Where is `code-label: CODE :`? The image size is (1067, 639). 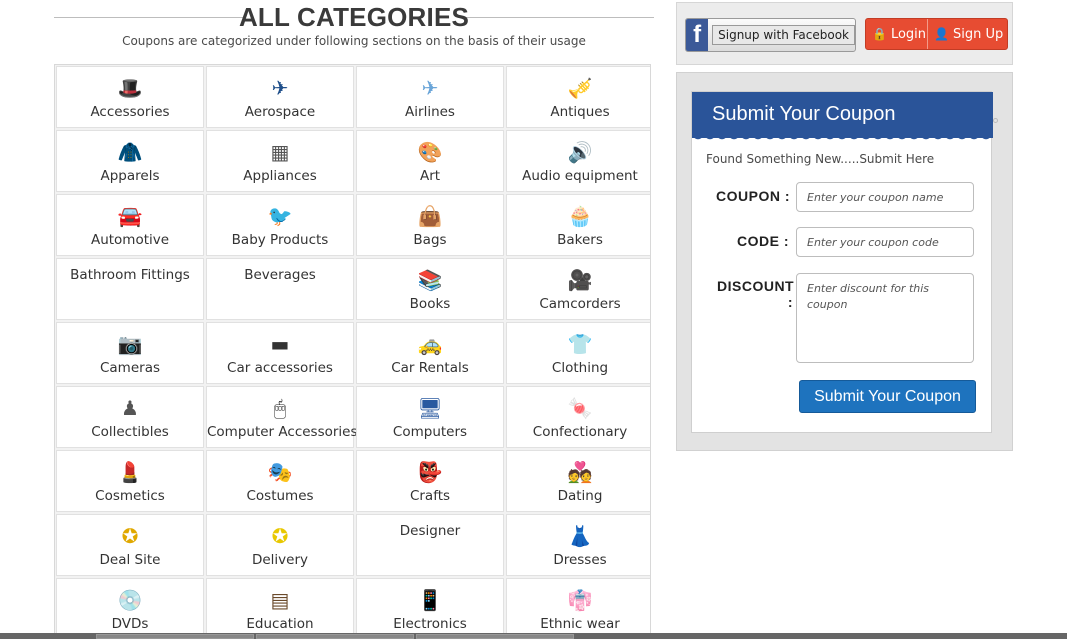
code-label: CODE : is located at coordinates (763, 241).